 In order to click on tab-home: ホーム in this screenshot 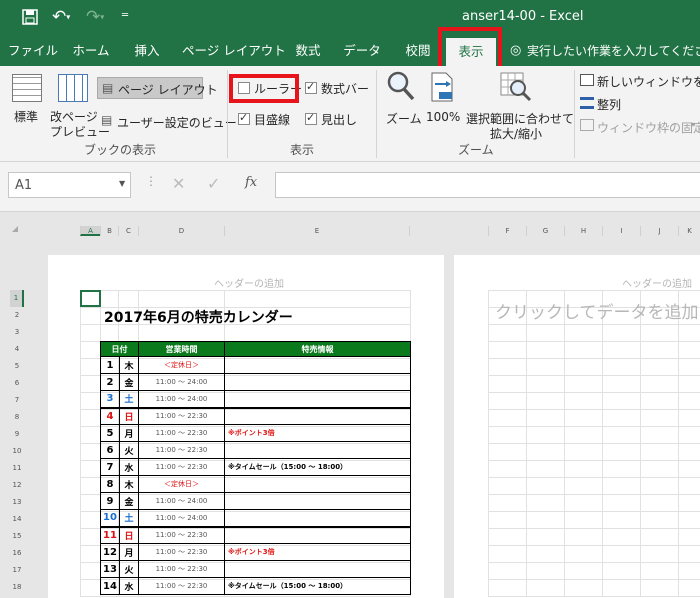, I will do `click(91, 51)`.